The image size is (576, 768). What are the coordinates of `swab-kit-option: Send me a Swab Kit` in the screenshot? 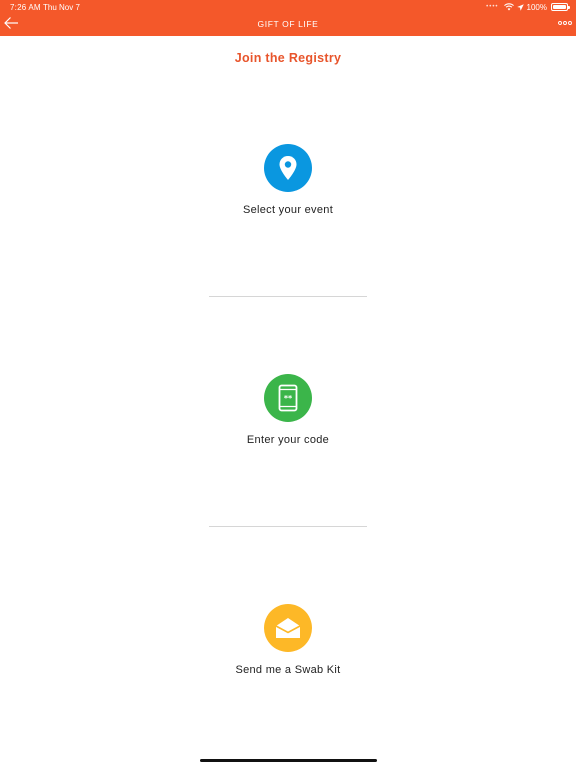 It's located at (288, 640).